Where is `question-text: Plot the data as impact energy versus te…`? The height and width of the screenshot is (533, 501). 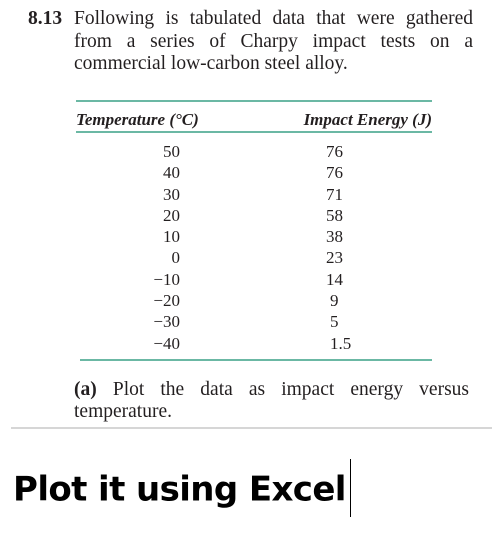
question-text: Plot the data as impact energy versus te… is located at coordinates (272, 400).